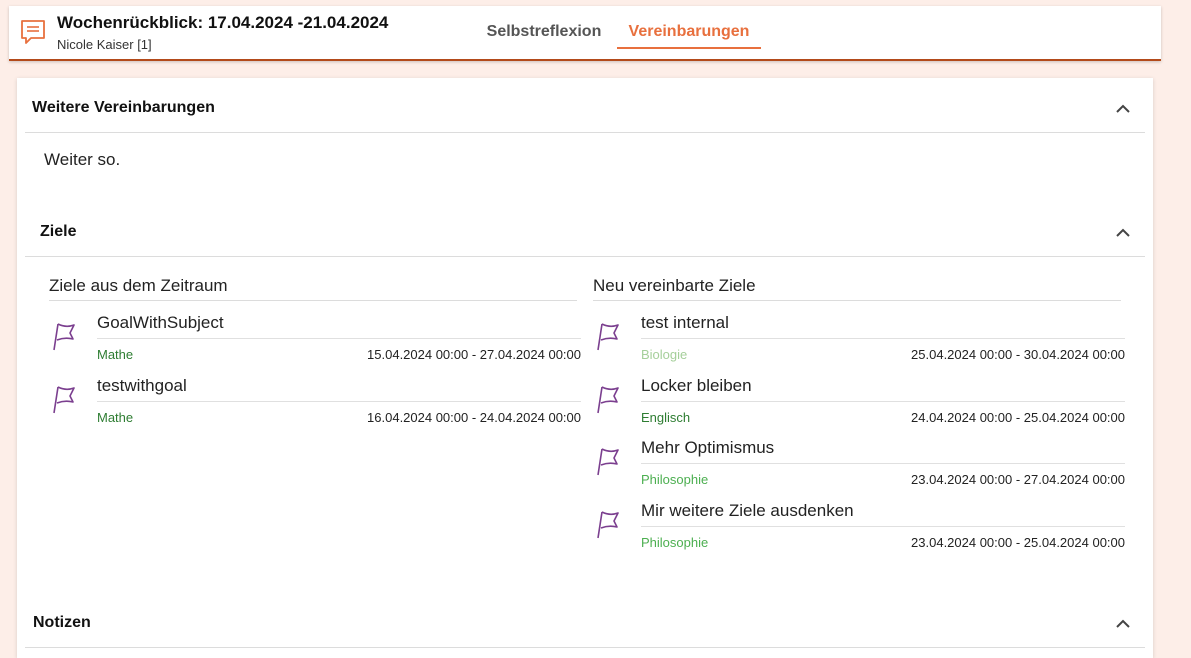 This screenshot has height=658, width=1191. I want to click on goal-subject: Englisch, so click(666, 417).